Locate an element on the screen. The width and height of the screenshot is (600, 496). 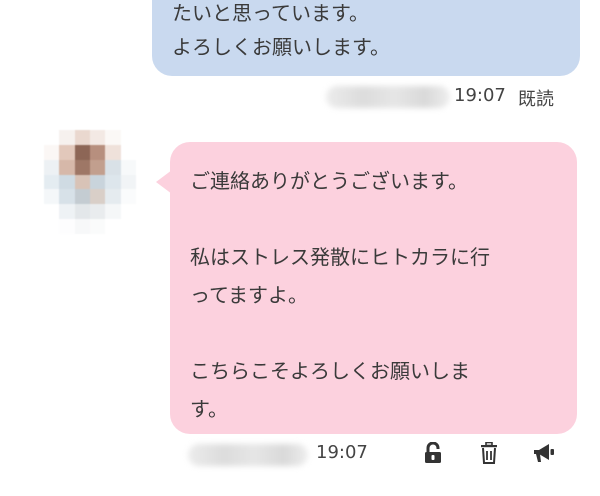
avatar is located at coordinates (90, 182).